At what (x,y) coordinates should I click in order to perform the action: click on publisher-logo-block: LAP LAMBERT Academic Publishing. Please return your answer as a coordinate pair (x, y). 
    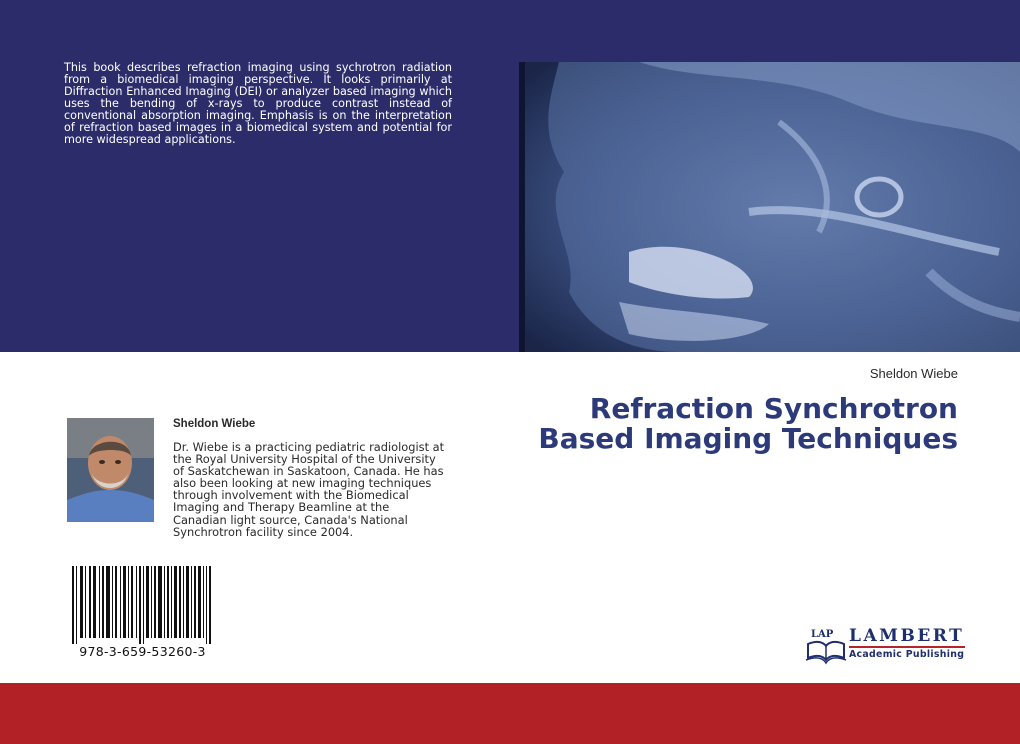
    Looking at the image, I should click on (886, 646).